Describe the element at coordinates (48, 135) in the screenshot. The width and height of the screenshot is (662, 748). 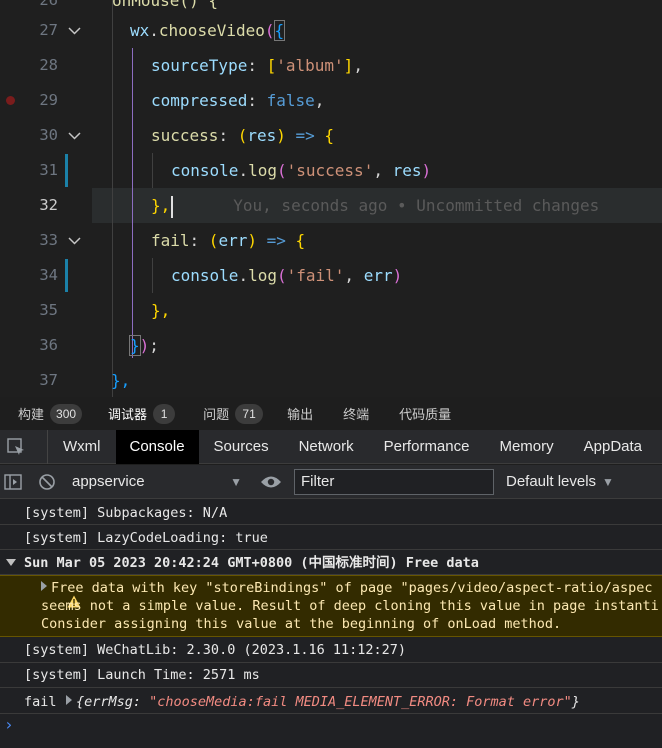
I see `line-number: 30` at that location.